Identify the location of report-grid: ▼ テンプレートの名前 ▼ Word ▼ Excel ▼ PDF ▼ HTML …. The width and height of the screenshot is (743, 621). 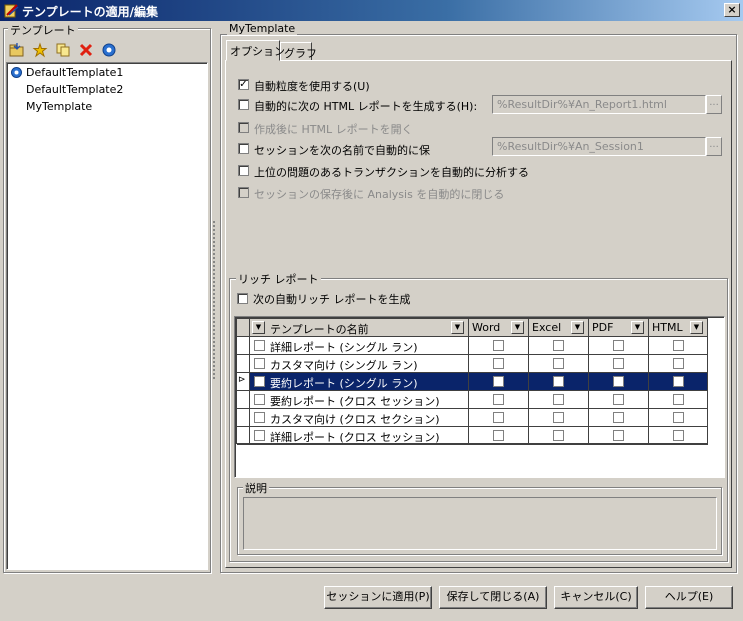
(472, 381).